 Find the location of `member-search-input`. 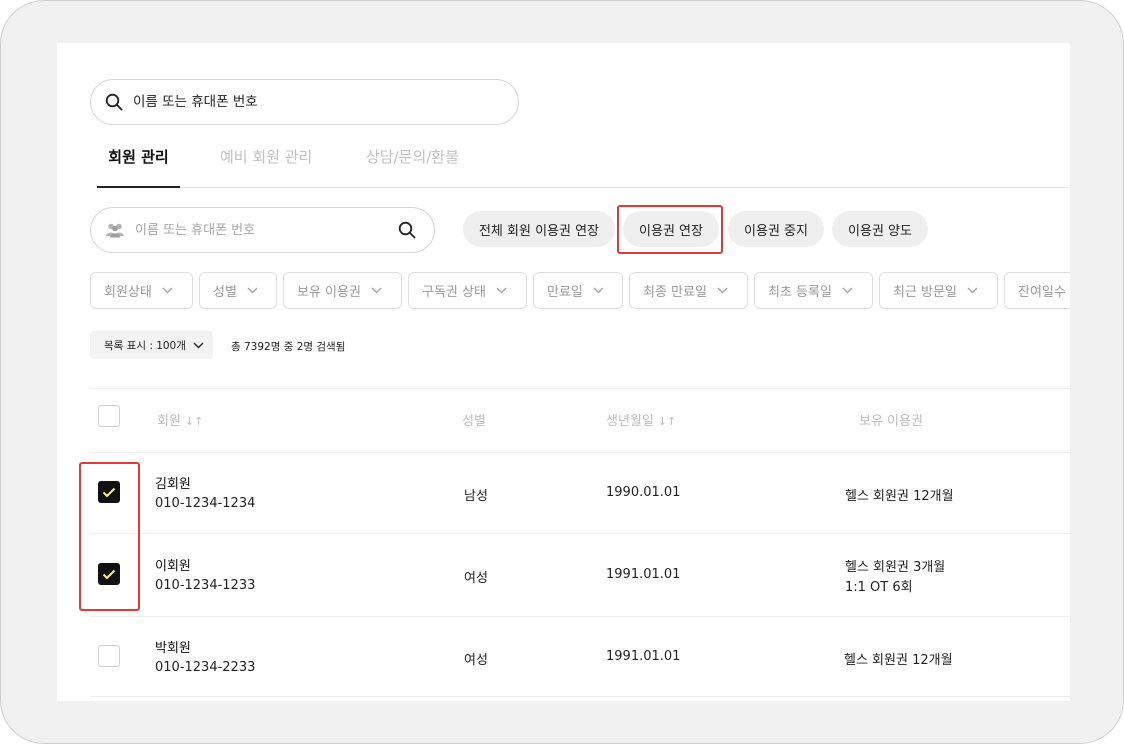

member-search-input is located at coordinates (260, 230).